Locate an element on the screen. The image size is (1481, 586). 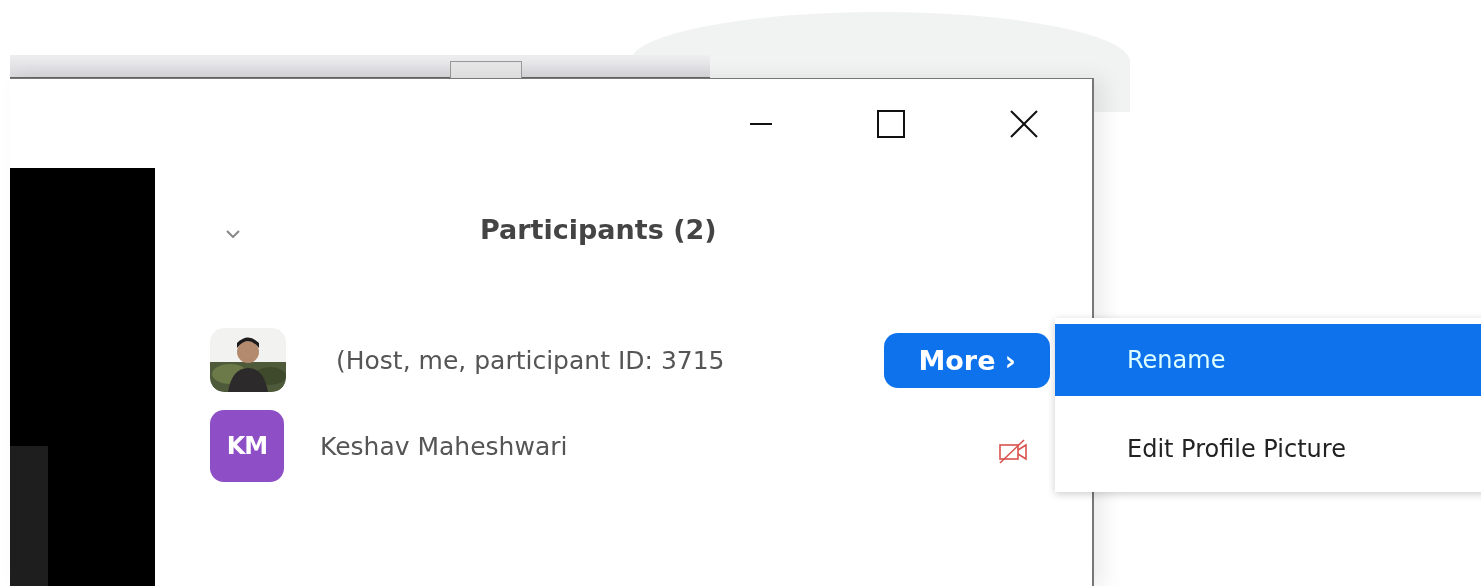
menu-item: Edit Profile Picture is located at coordinates (1268, 449).